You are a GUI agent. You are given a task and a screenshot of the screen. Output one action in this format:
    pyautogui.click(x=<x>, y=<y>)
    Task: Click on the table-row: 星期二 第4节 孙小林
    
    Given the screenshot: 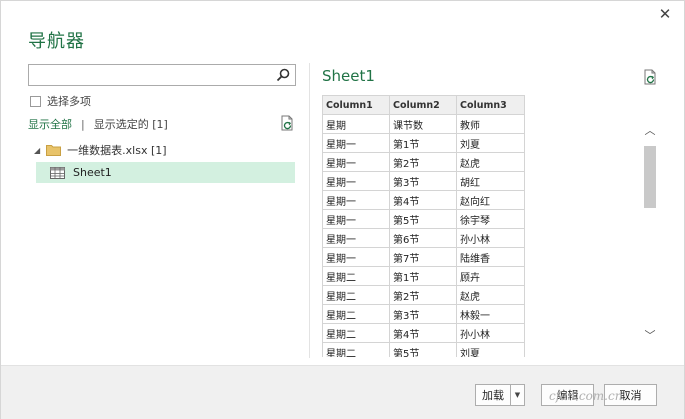 What is the action you would take?
    pyautogui.click(x=423, y=333)
    